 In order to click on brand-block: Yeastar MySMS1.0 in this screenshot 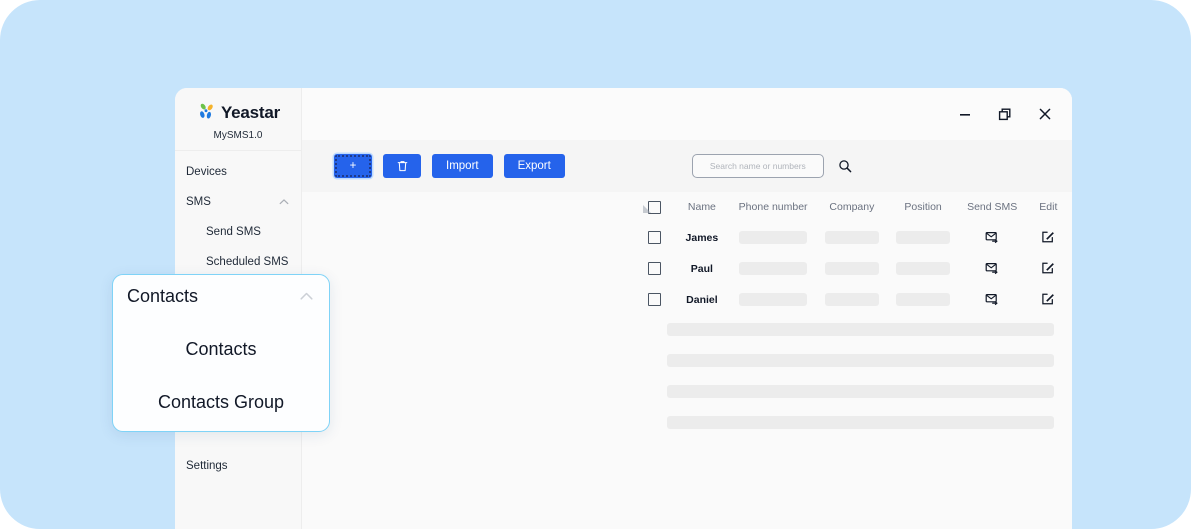, I will do `click(238, 119)`.